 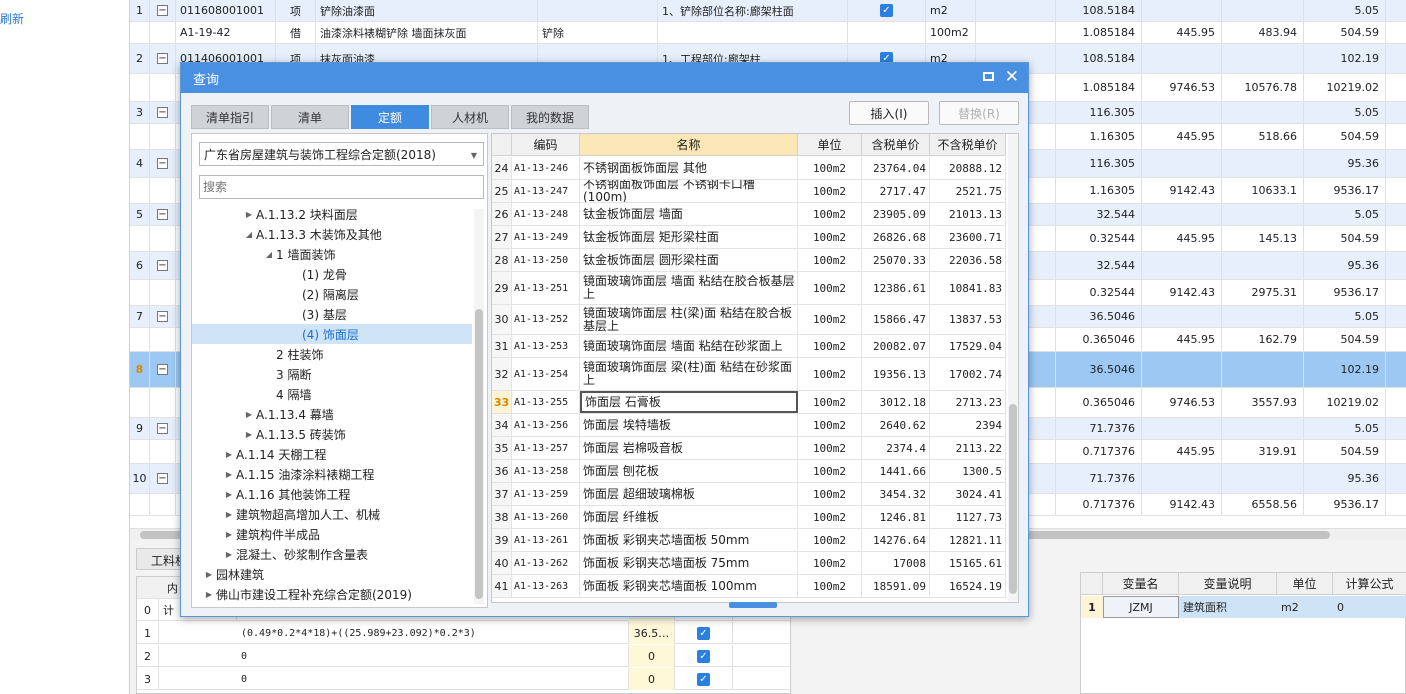 I want to click on tree-node: ▶ A.1.13.2 块料面层, so click(x=332, y=214).